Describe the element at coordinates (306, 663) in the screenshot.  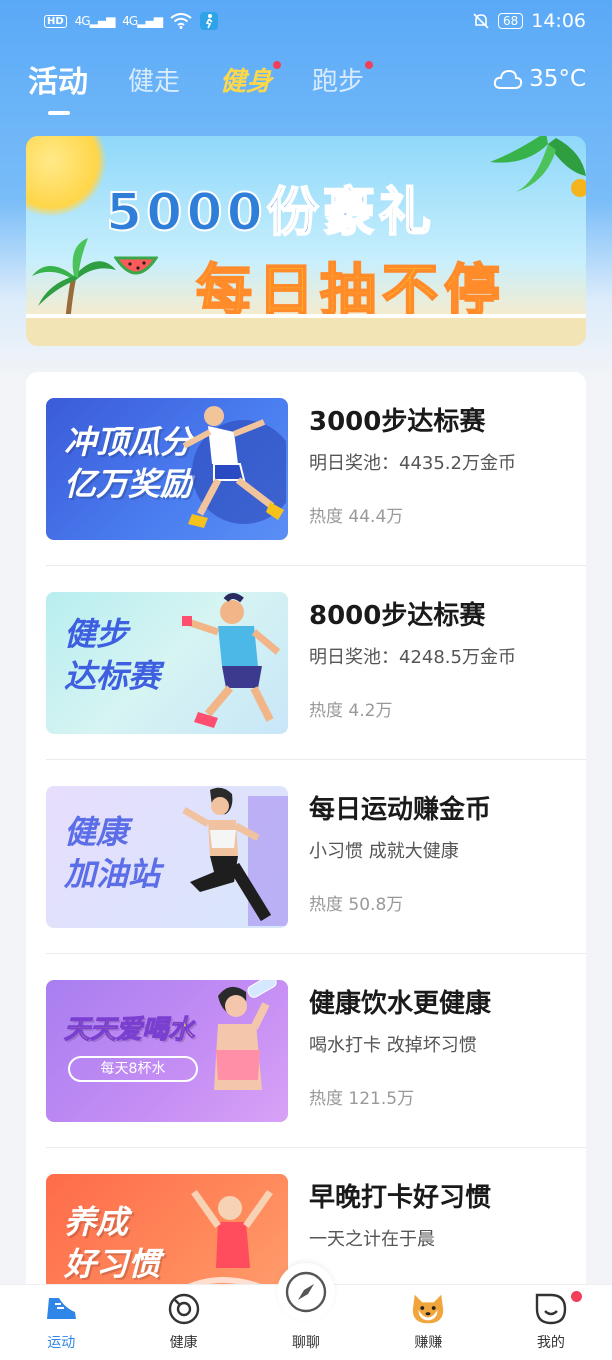
I see `activity-item-8000-steps: 健步 达标赛 8000步达标赛 明日奖池：4248.5万金币 热度 4.2万` at that location.